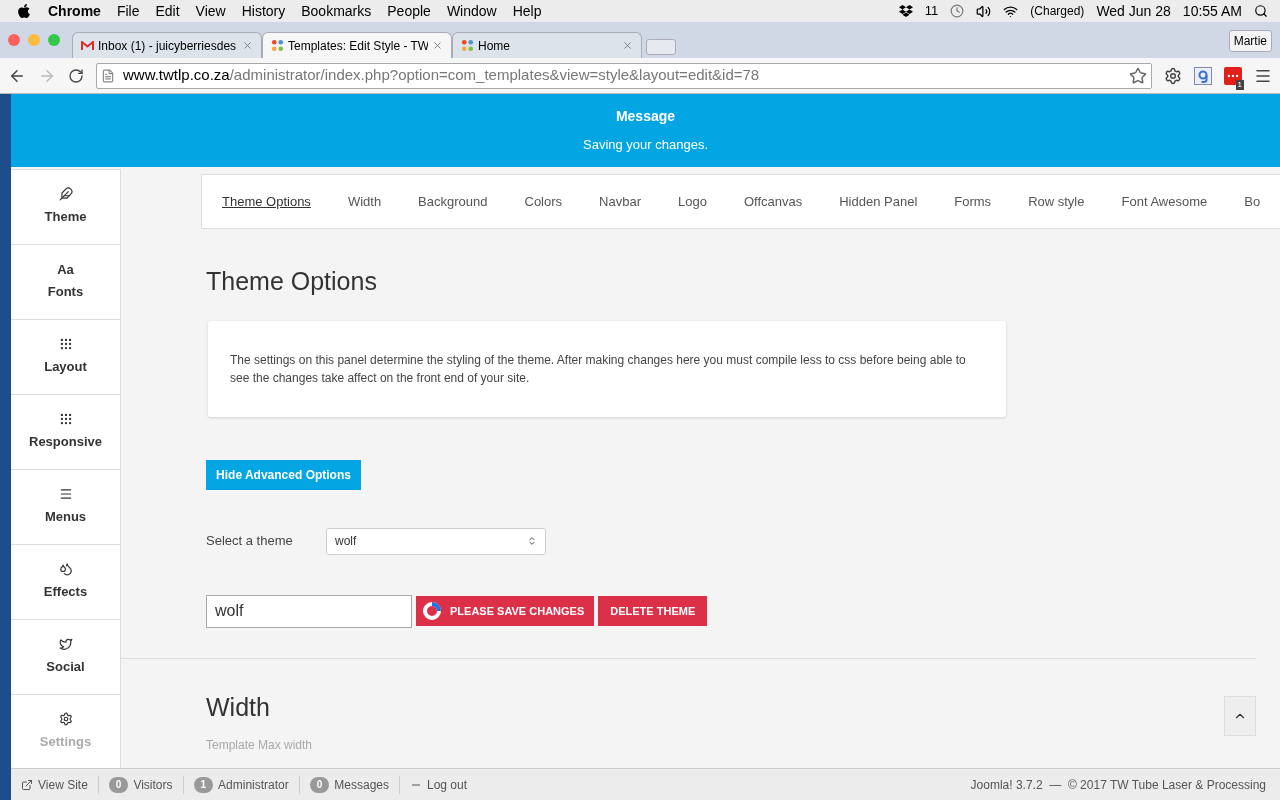  I want to click on status-link: Log out, so click(447, 784).